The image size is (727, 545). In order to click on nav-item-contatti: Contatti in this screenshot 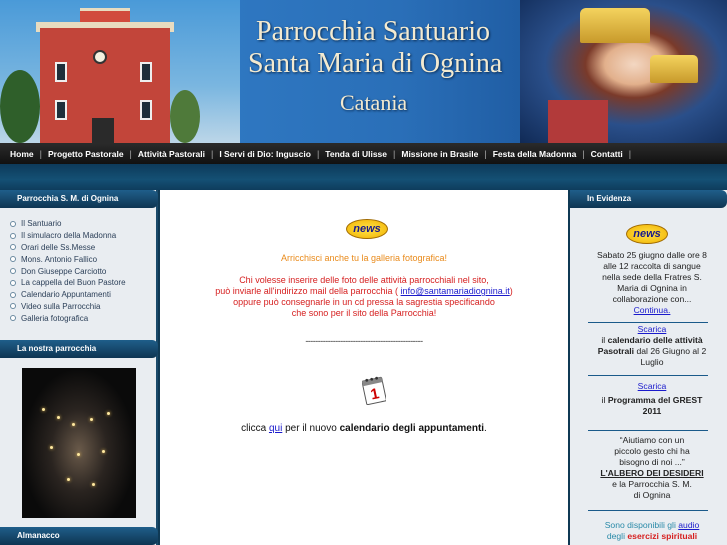, I will do `click(607, 154)`.